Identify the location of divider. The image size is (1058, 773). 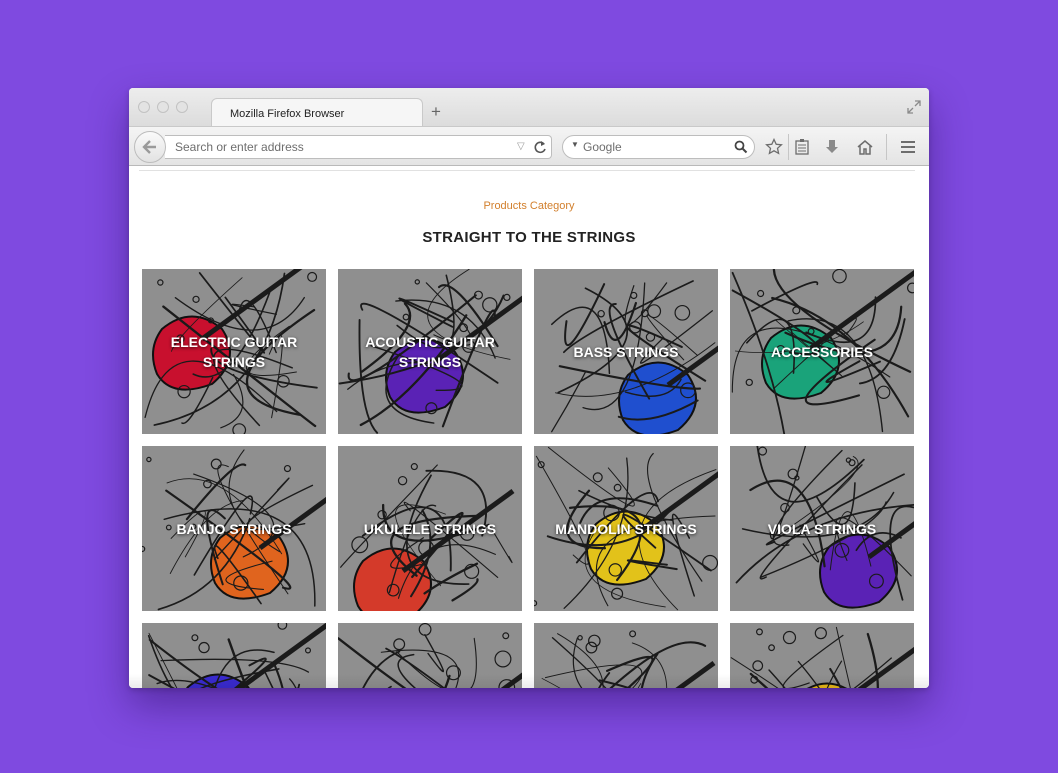
(527, 170).